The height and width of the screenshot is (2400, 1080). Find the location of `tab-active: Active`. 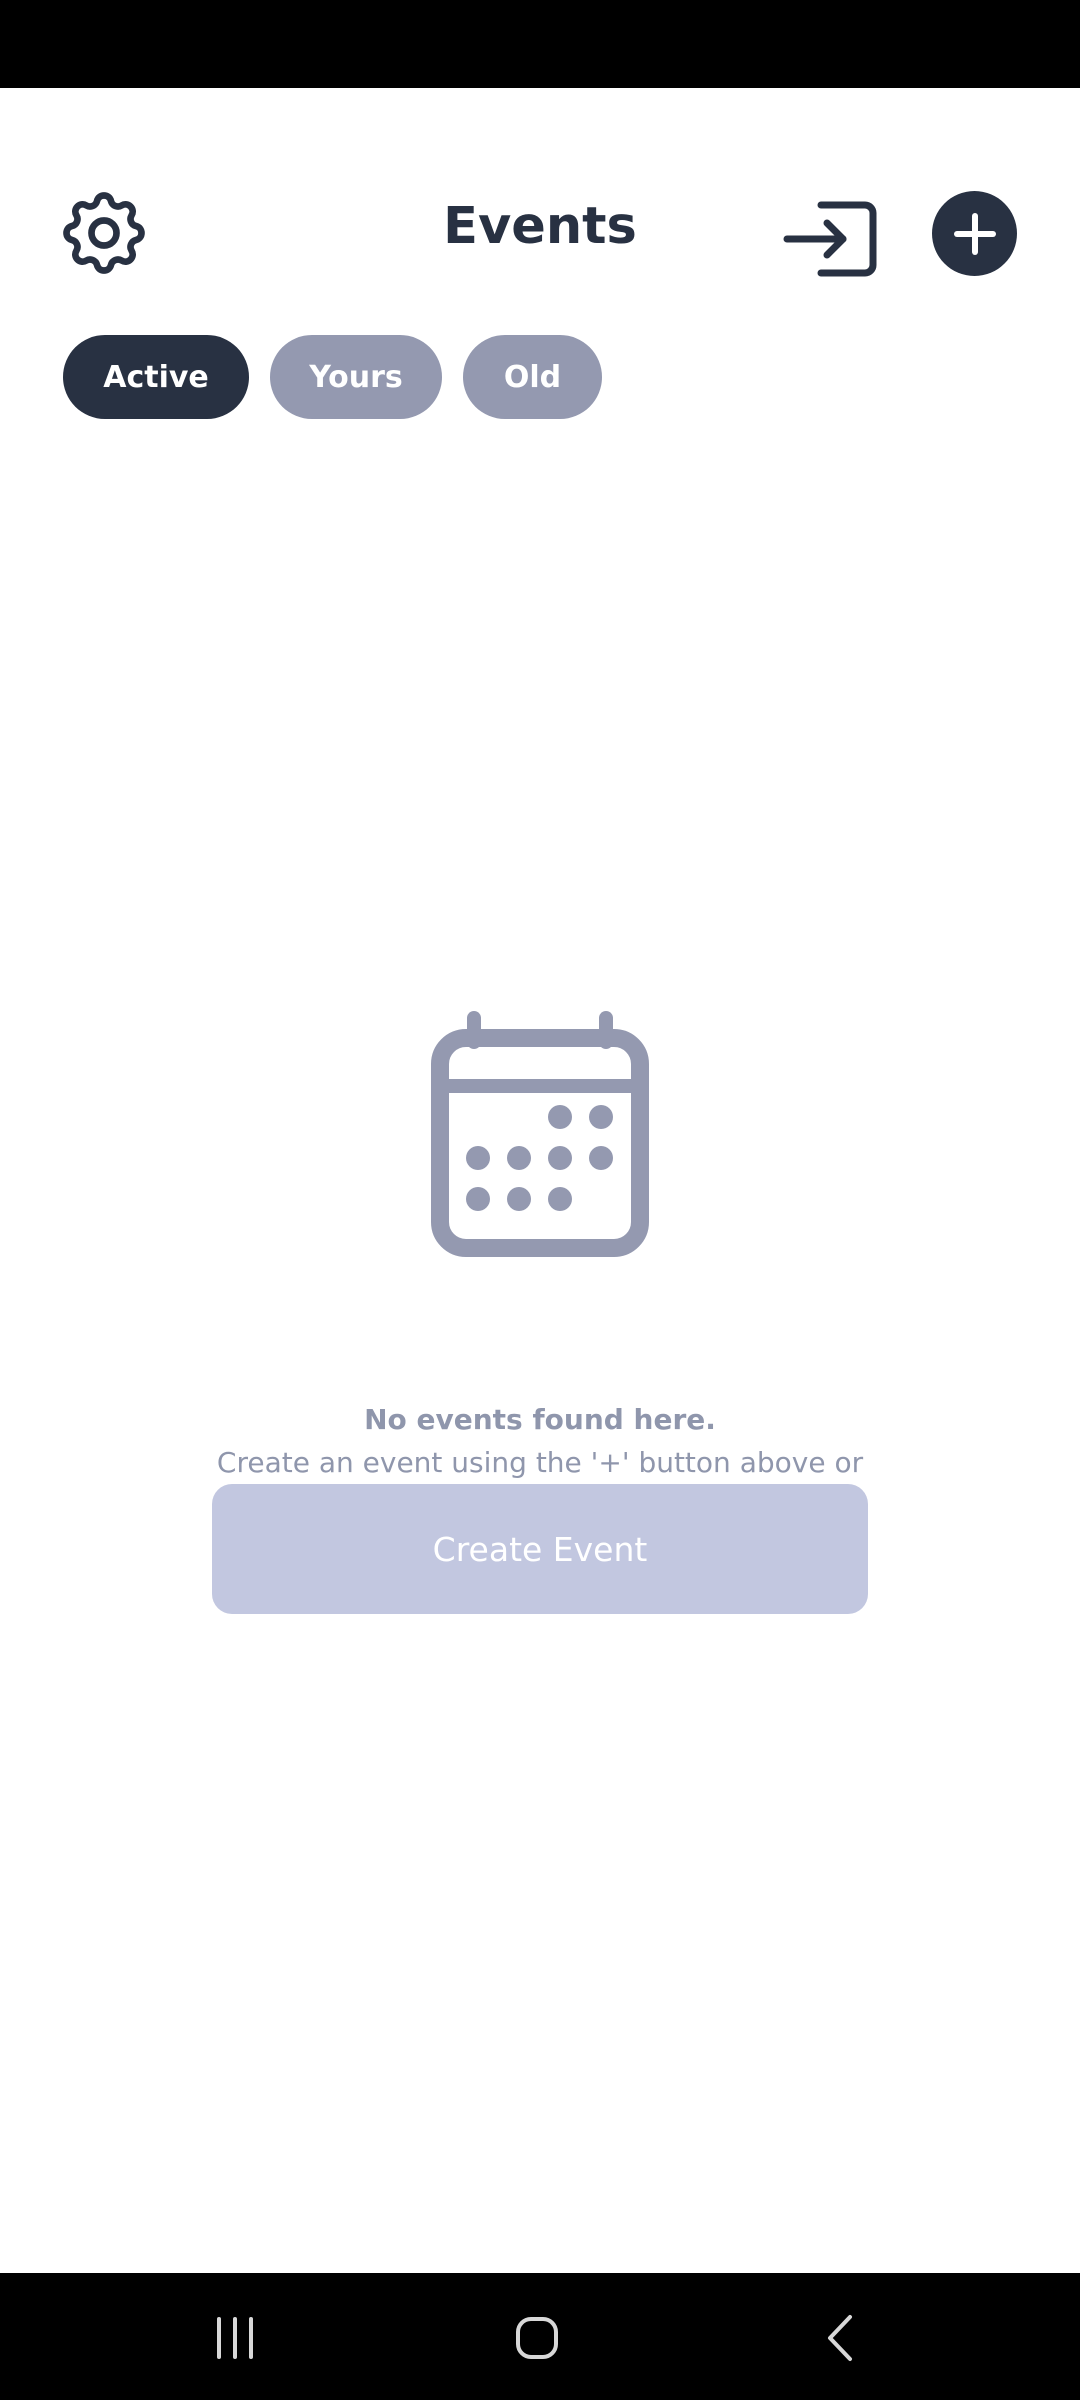

tab-active: Active is located at coordinates (156, 377).